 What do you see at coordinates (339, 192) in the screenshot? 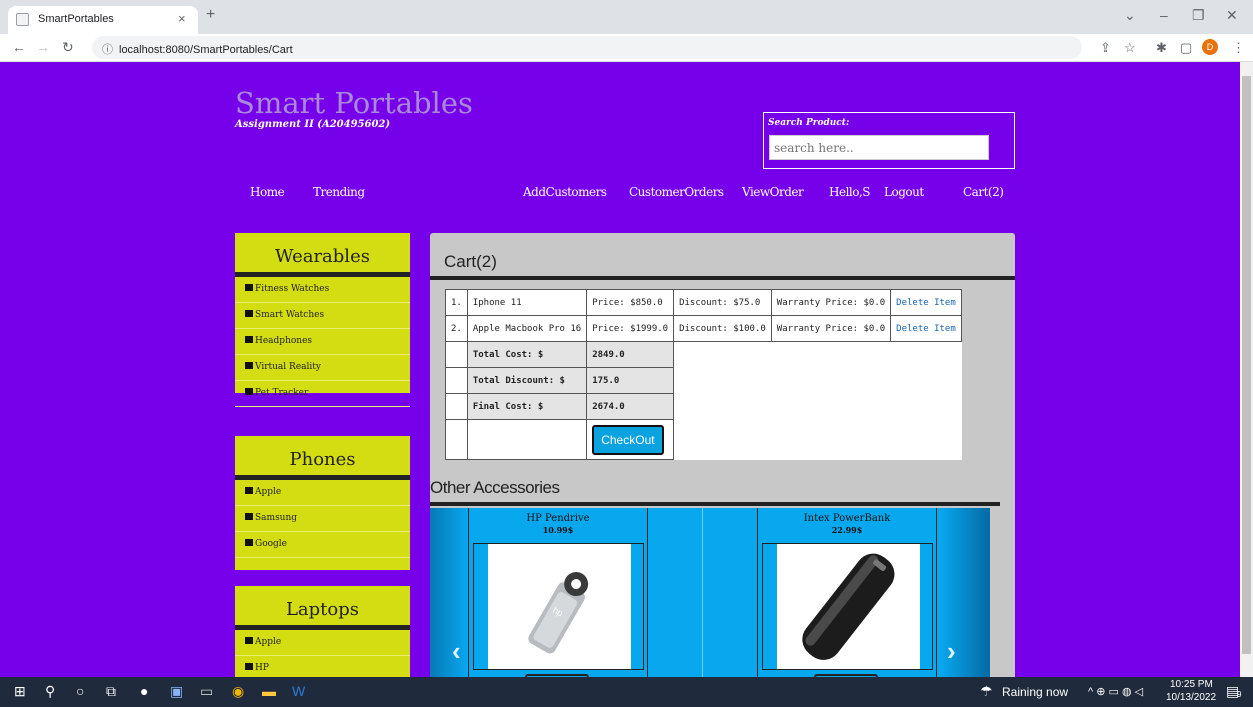
I see `nav-trending: Trending` at bounding box center [339, 192].